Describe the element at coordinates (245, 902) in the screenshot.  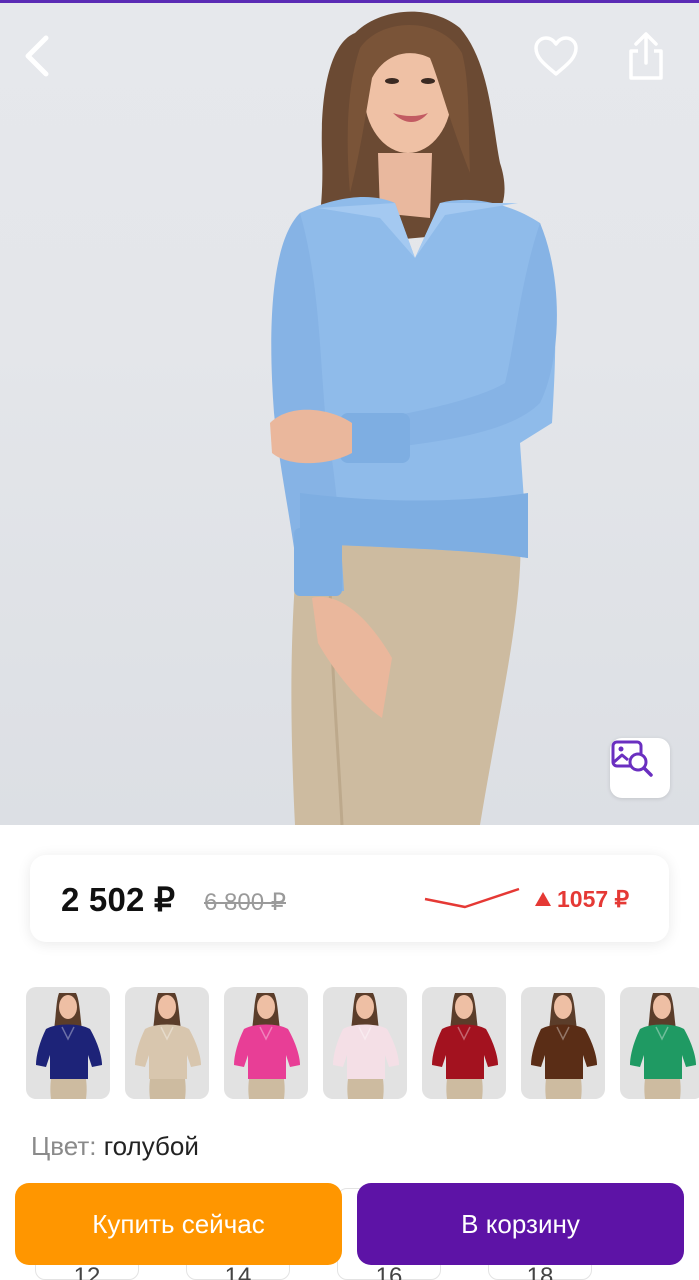
I see `old-price: 6 800 ₽` at that location.